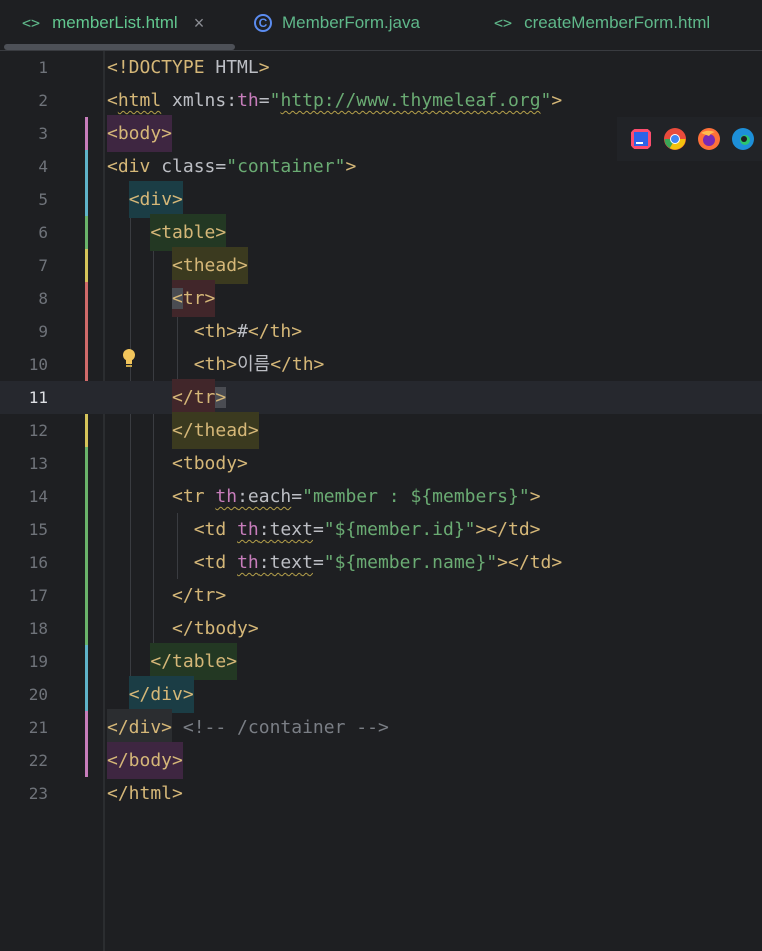  Describe the element at coordinates (188, 67) in the screenshot. I see `code-text: <!DOCTYPE HTML>` at that location.